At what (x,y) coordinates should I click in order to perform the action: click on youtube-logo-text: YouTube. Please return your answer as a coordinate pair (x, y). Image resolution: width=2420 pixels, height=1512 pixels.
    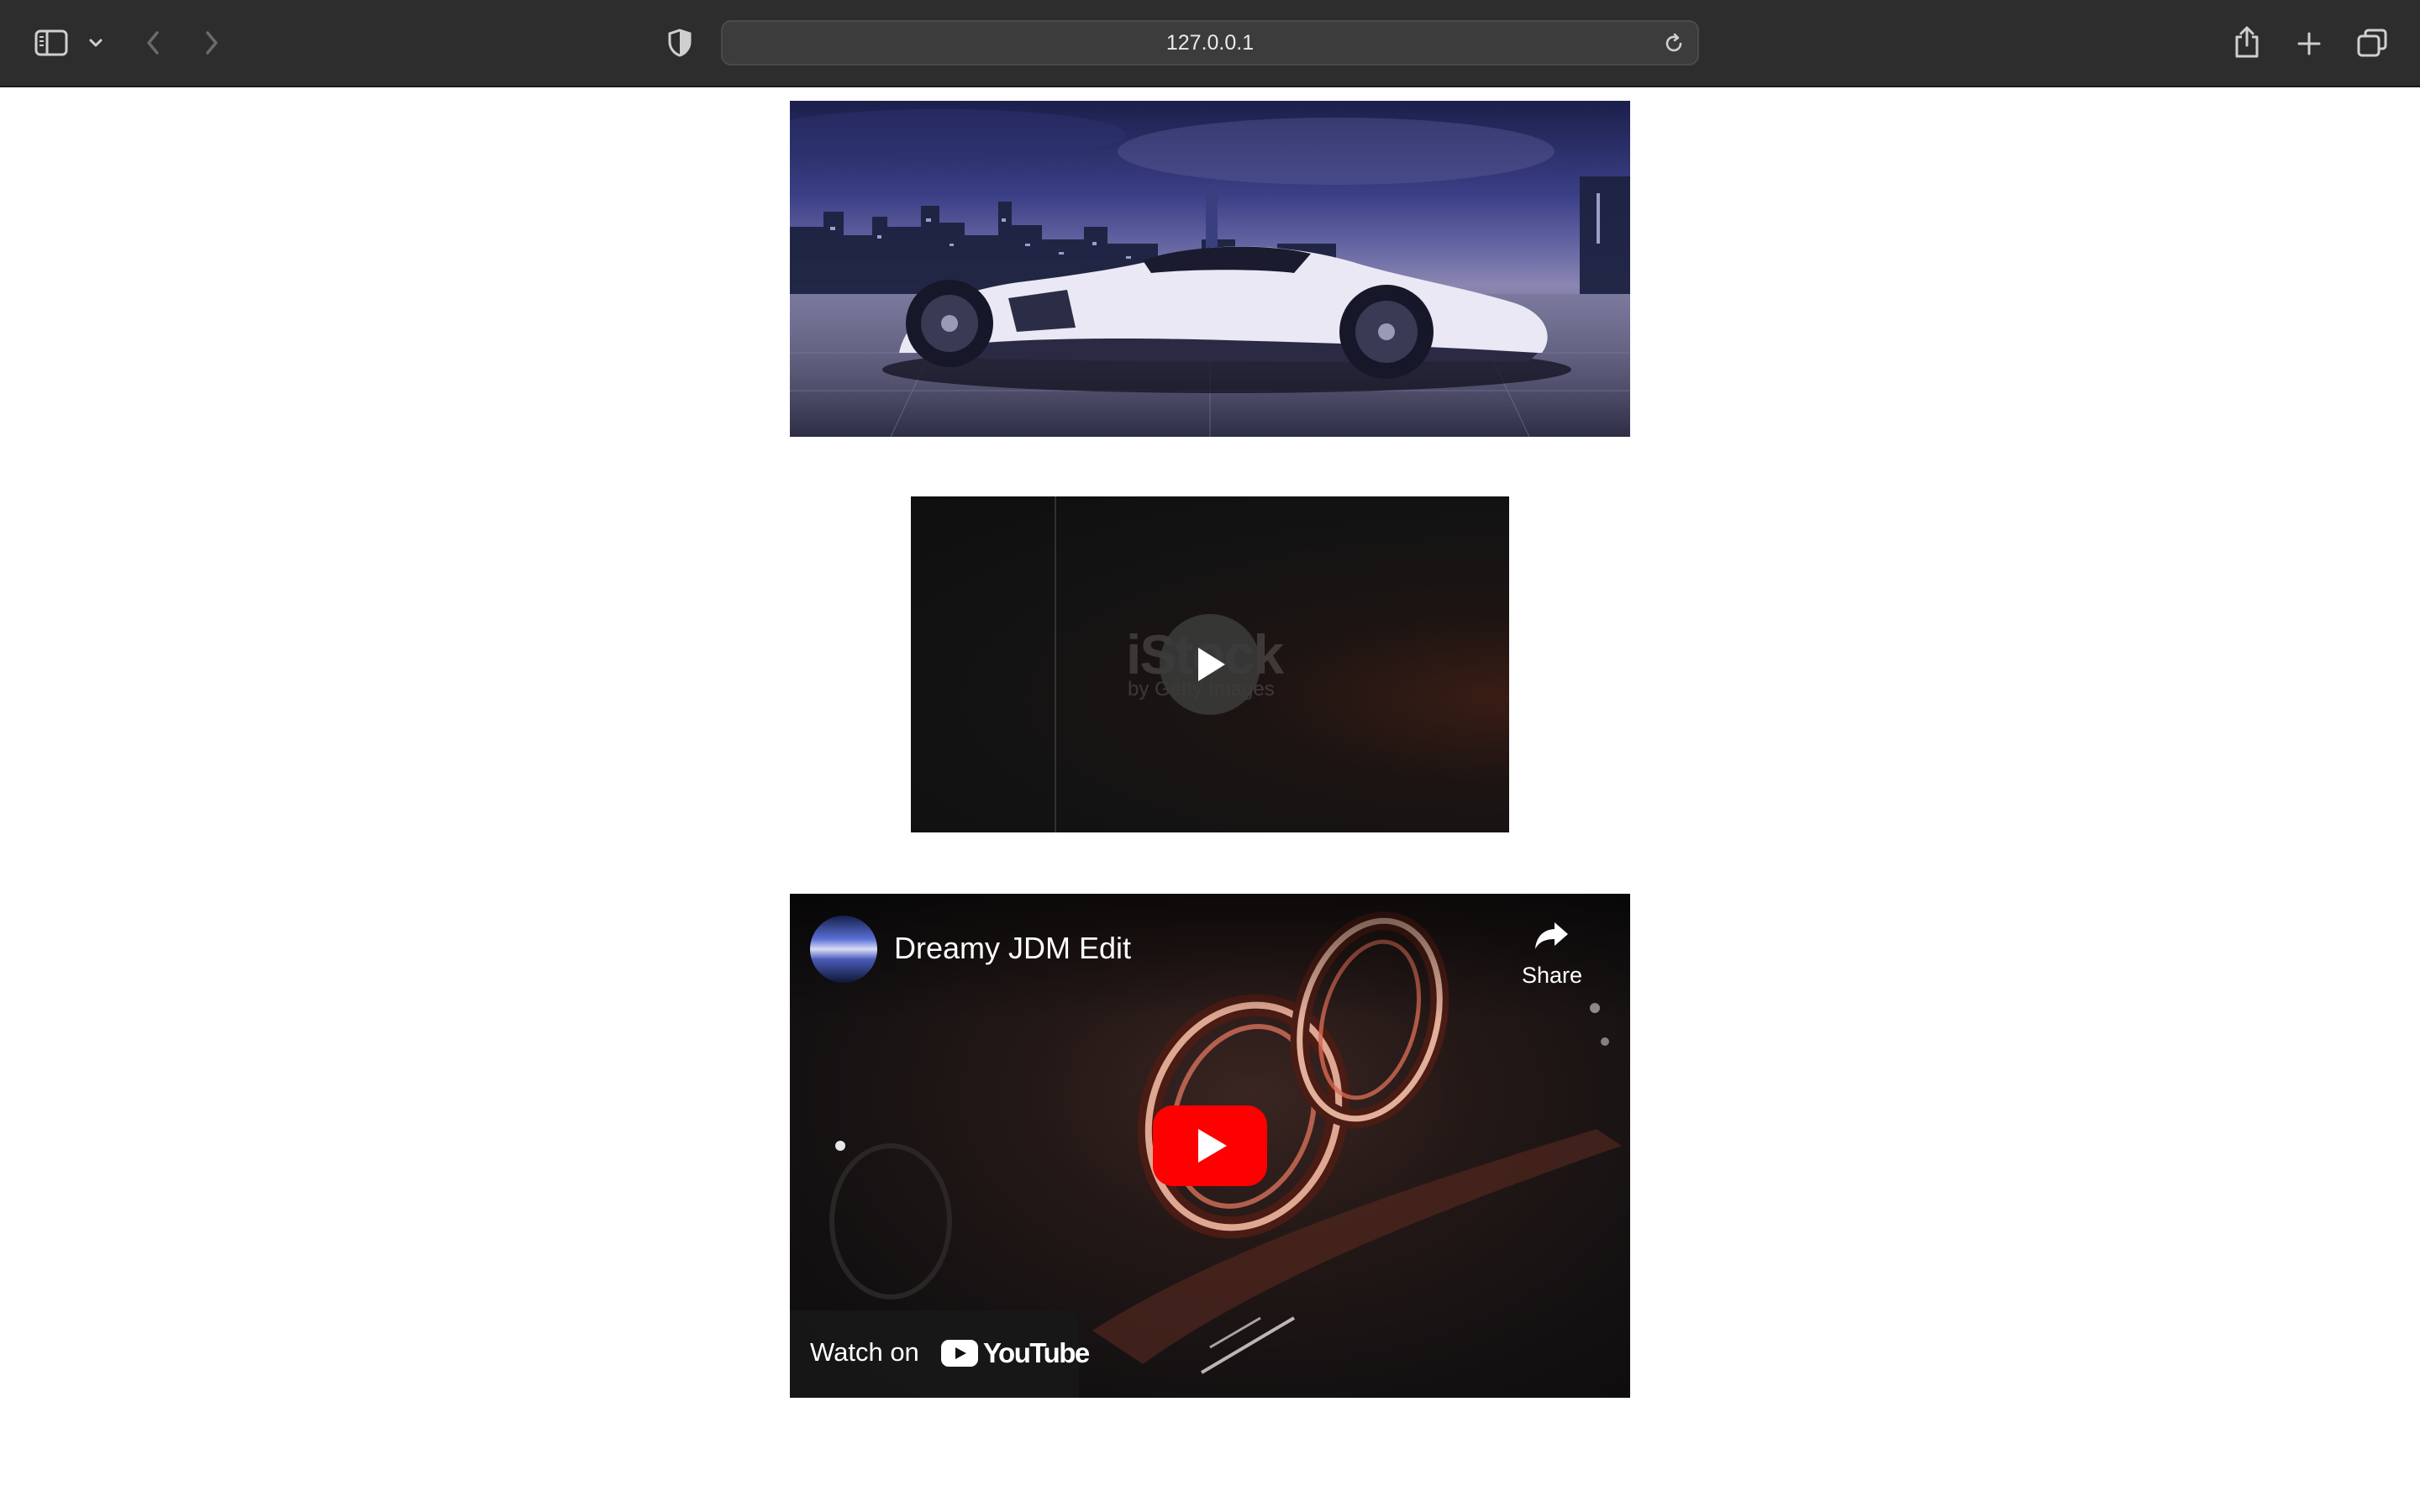
    Looking at the image, I should click on (1036, 1352).